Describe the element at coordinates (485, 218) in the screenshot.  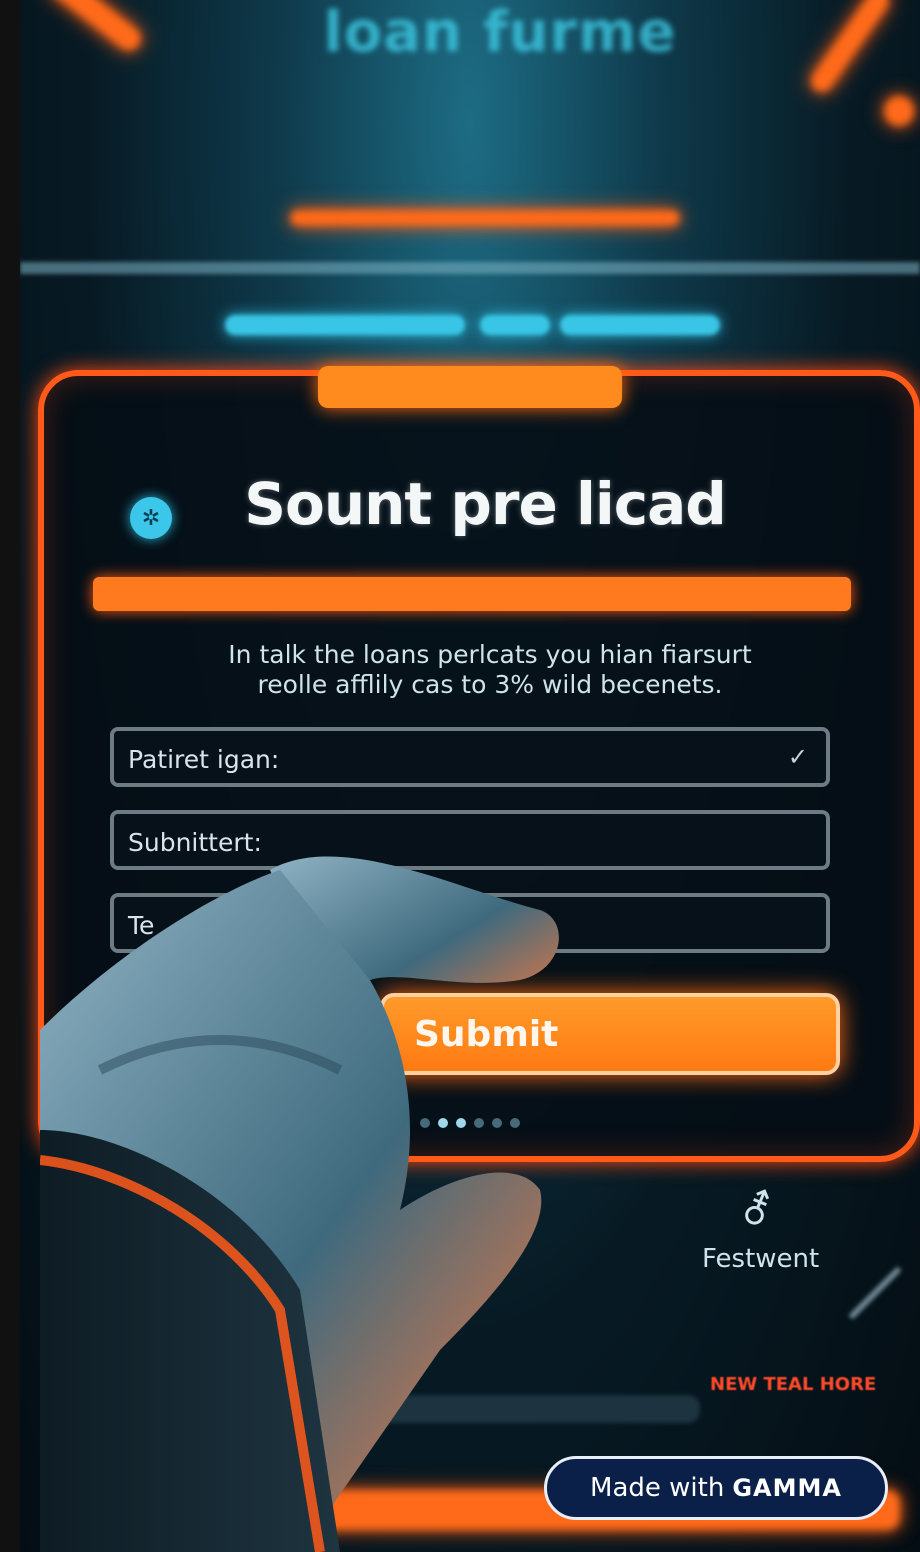
I see `hud-bar-orange` at that location.